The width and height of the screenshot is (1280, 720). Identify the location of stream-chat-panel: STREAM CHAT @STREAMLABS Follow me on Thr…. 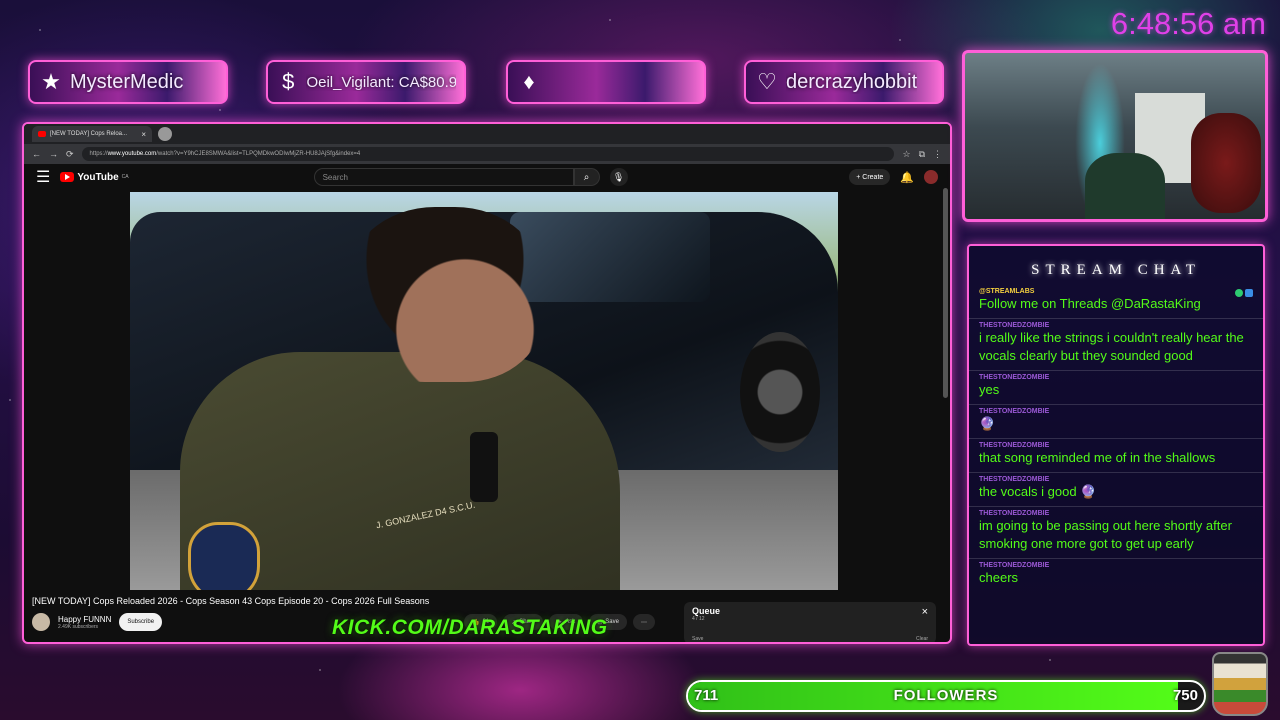
(1116, 445).